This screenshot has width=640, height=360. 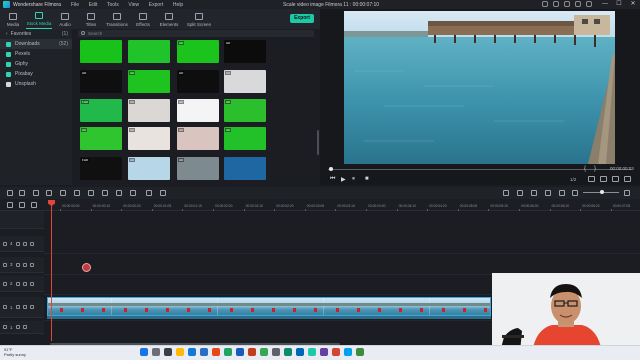 I want to click on app2-icon, so click(x=288, y=352).